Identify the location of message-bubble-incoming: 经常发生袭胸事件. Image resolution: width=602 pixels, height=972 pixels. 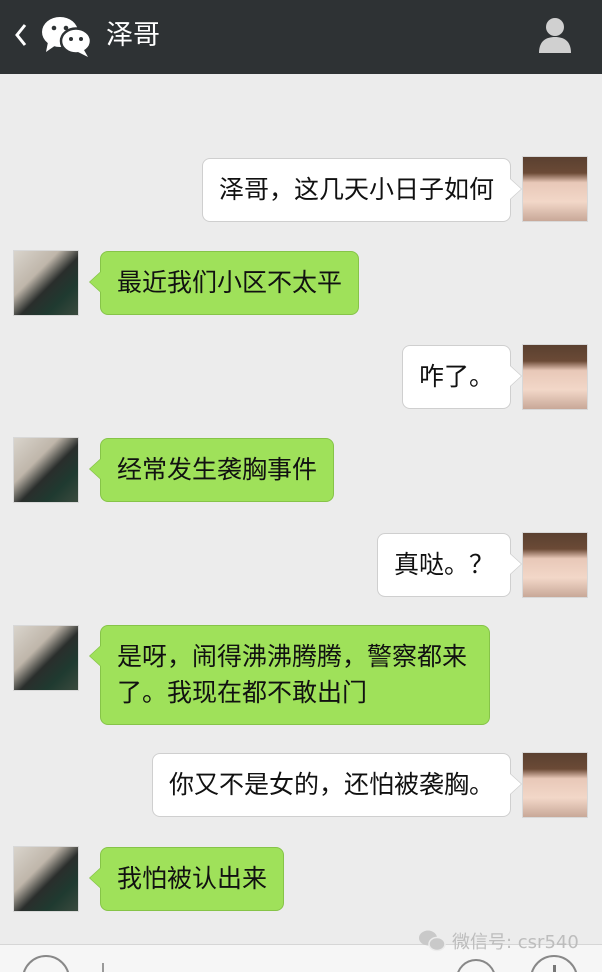
(211, 470).